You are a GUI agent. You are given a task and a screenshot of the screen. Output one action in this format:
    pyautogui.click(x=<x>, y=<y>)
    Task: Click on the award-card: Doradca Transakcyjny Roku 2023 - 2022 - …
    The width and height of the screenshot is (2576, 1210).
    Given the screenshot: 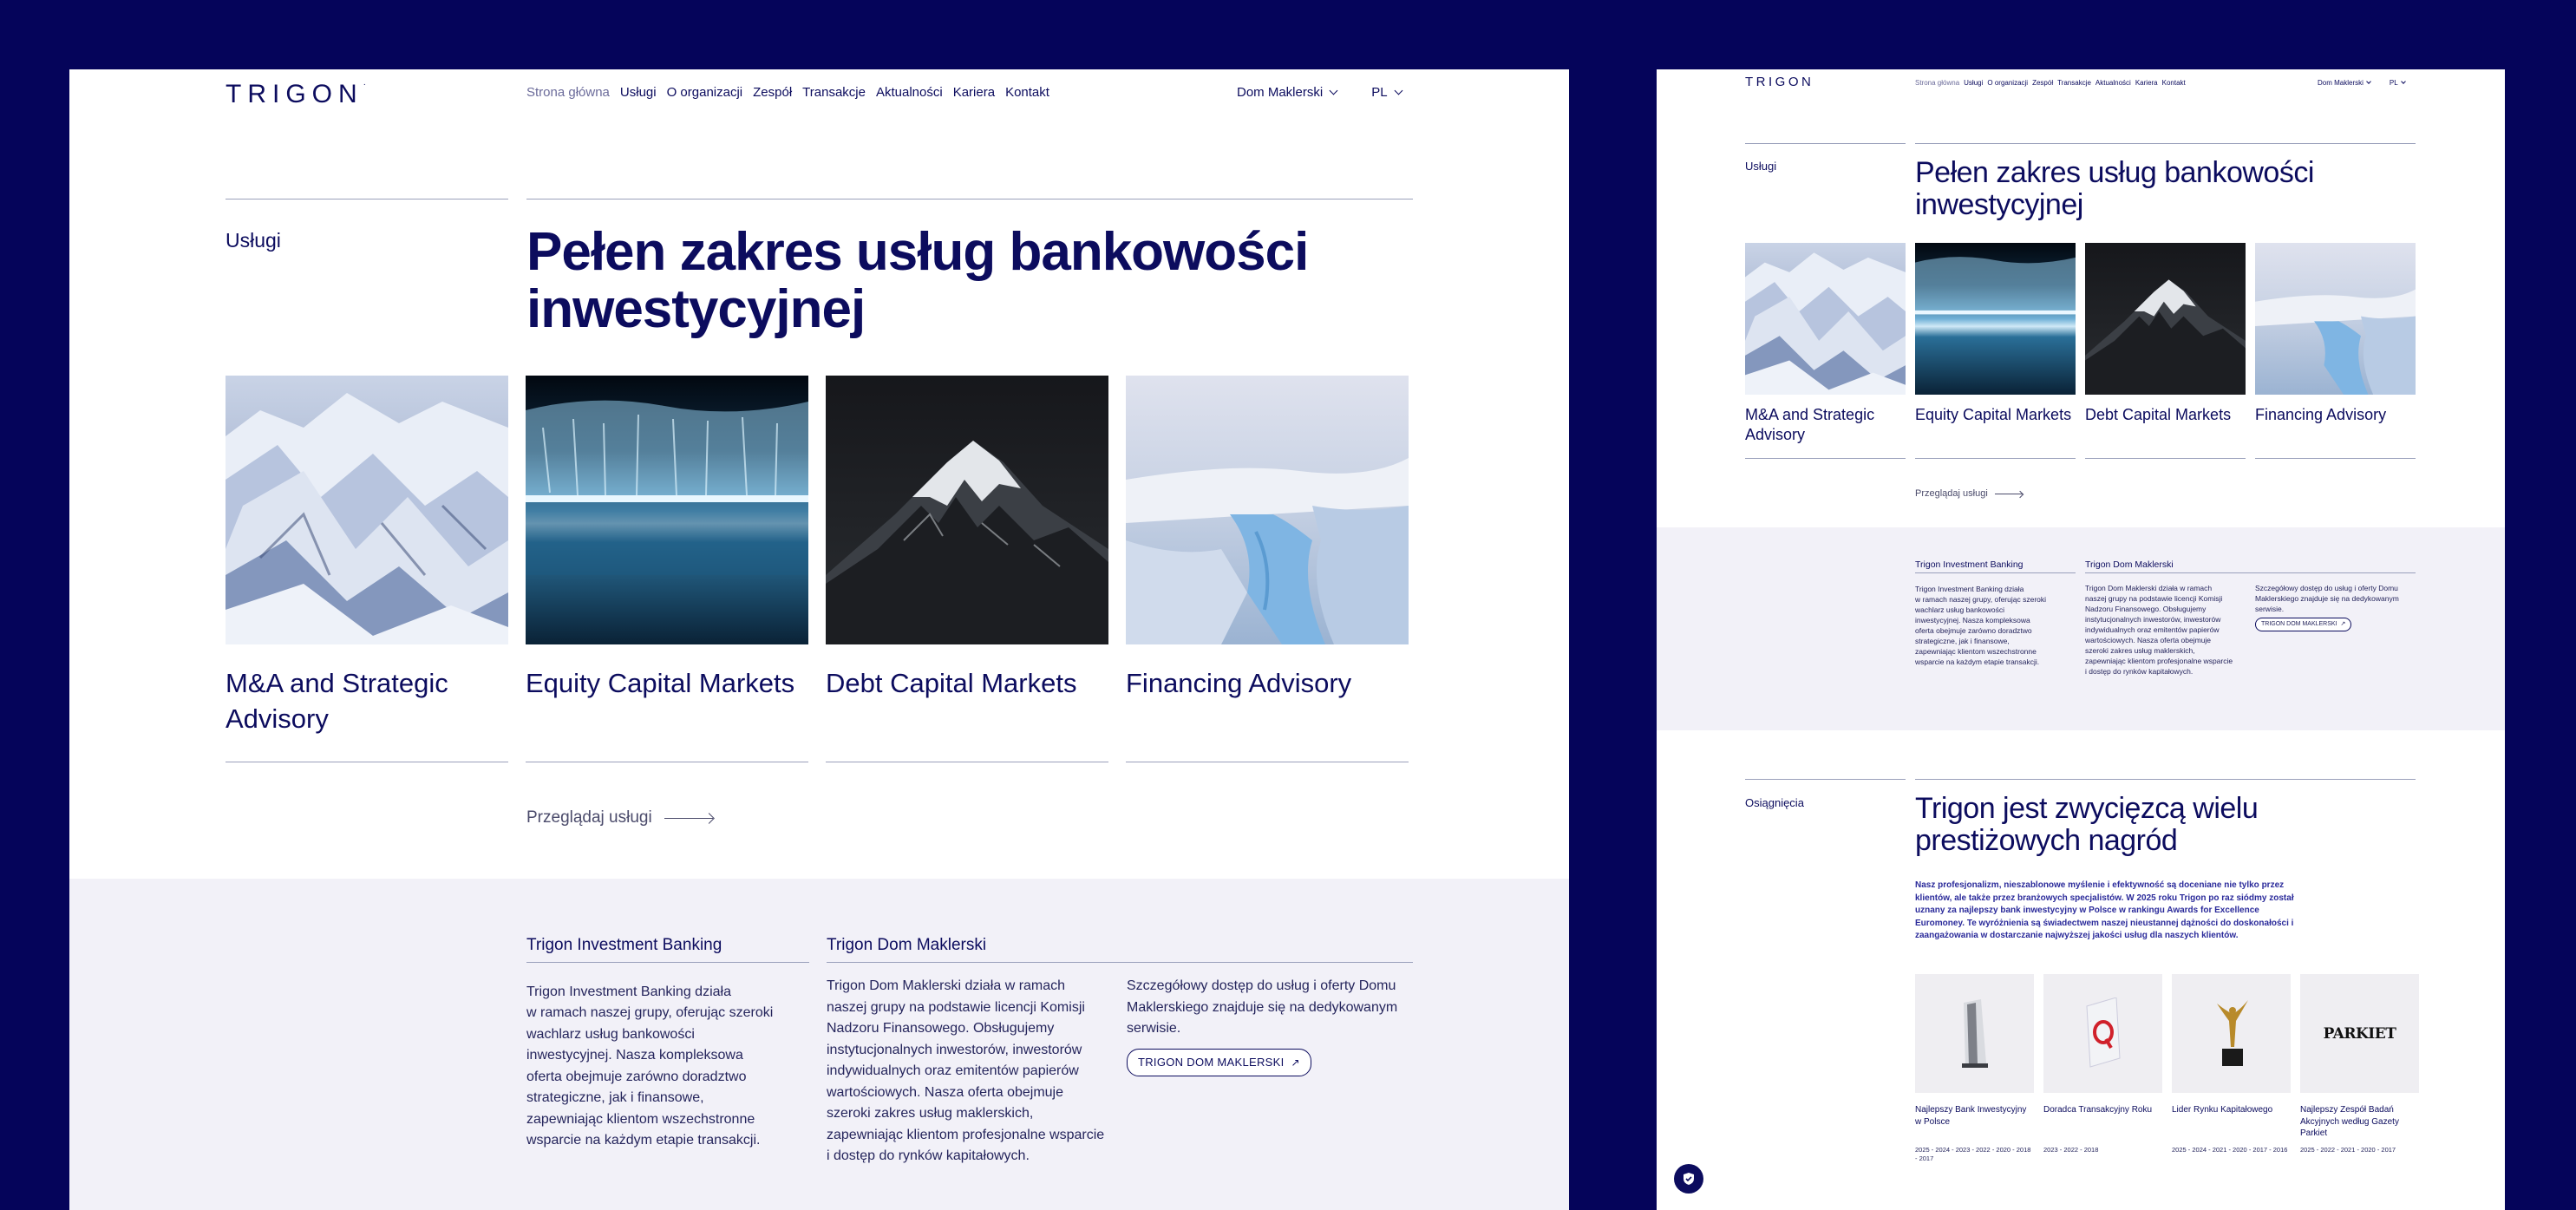 What is the action you would take?
    pyautogui.click(x=2102, y=1068)
    